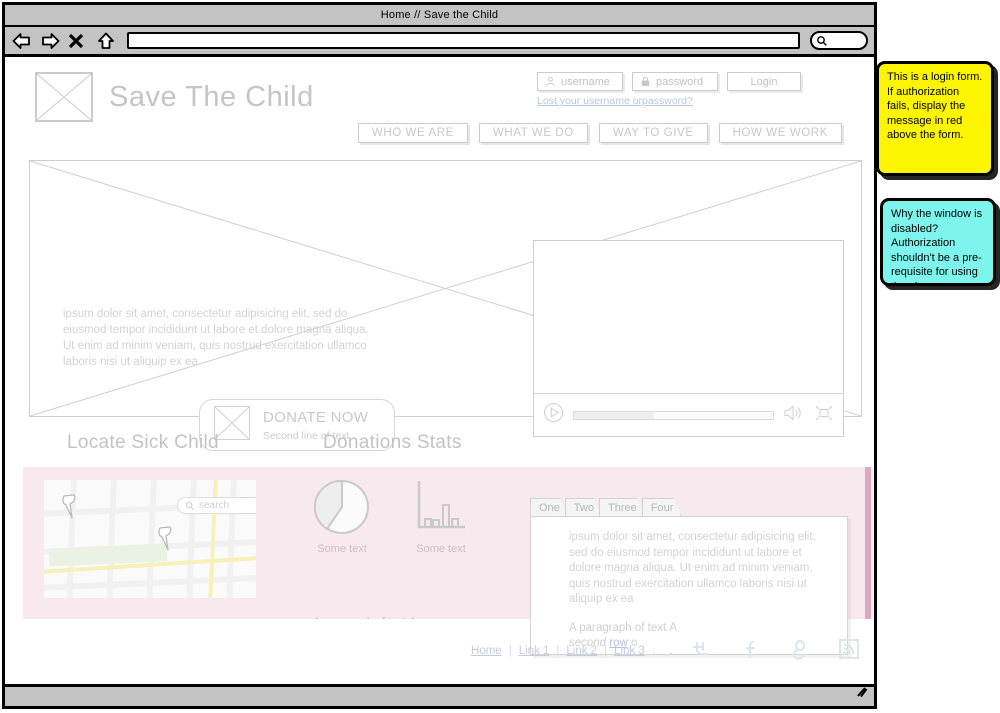 This screenshot has width=1000, height=713. What do you see at coordinates (439, 658) in the screenshot?
I see `page-footer: Home | Link 1 | Link 2 | Link 3` at bounding box center [439, 658].